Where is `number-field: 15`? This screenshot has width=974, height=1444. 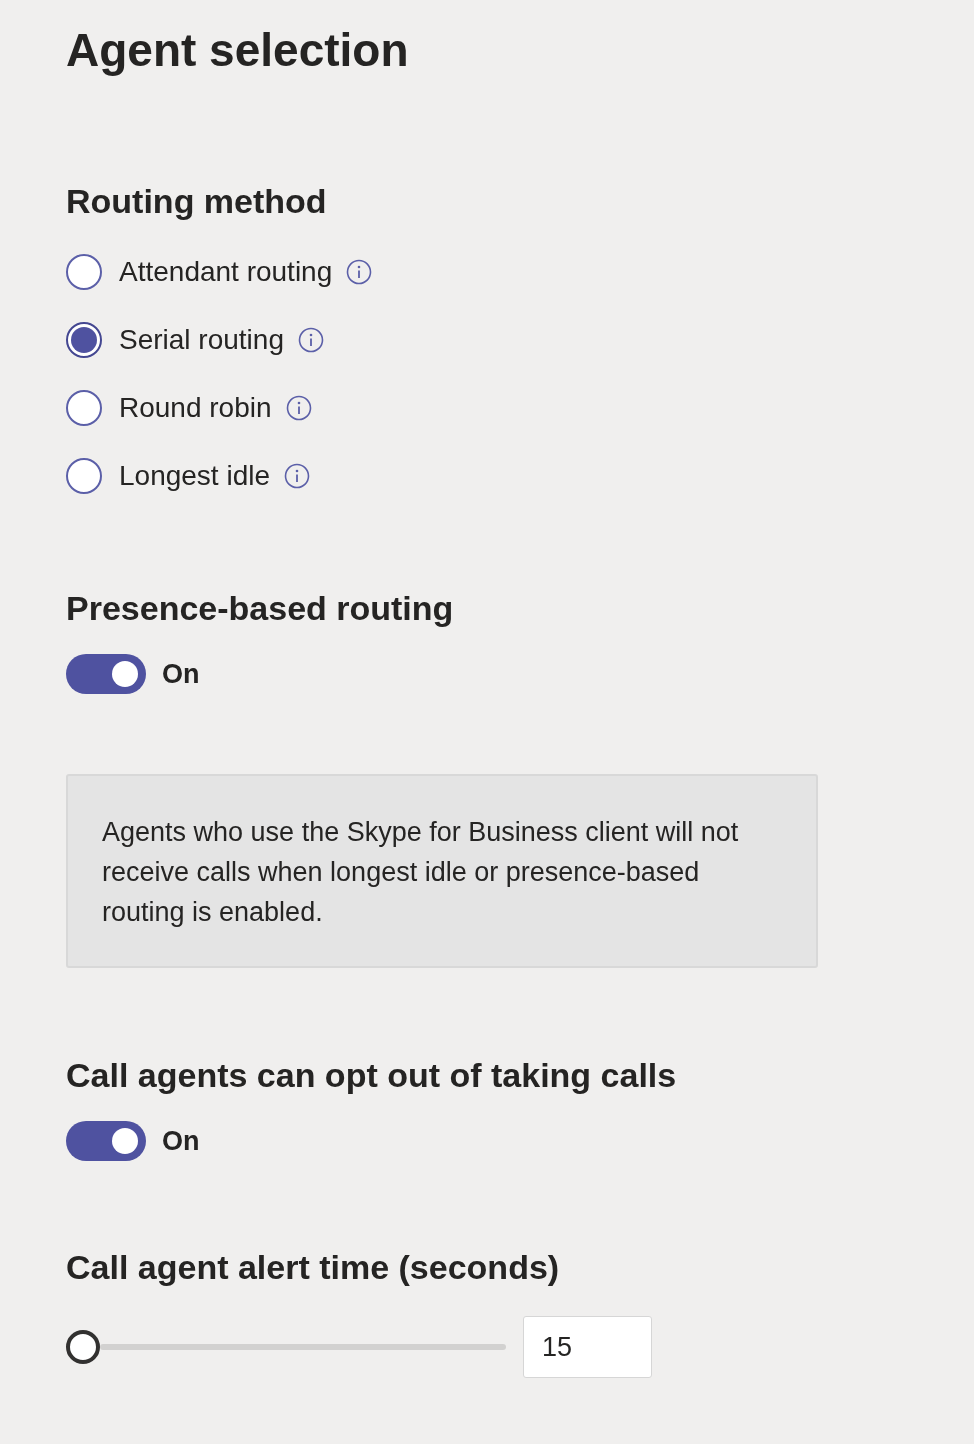 number-field: 15 is located at coordinates (587, 1347).